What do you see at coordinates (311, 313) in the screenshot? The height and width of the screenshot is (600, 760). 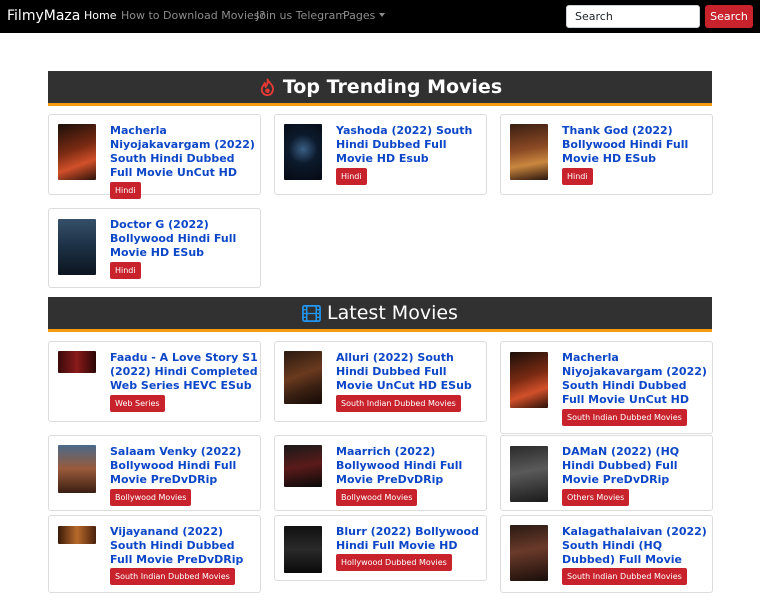 I see `film-icon` at bounding box center [311, 313].